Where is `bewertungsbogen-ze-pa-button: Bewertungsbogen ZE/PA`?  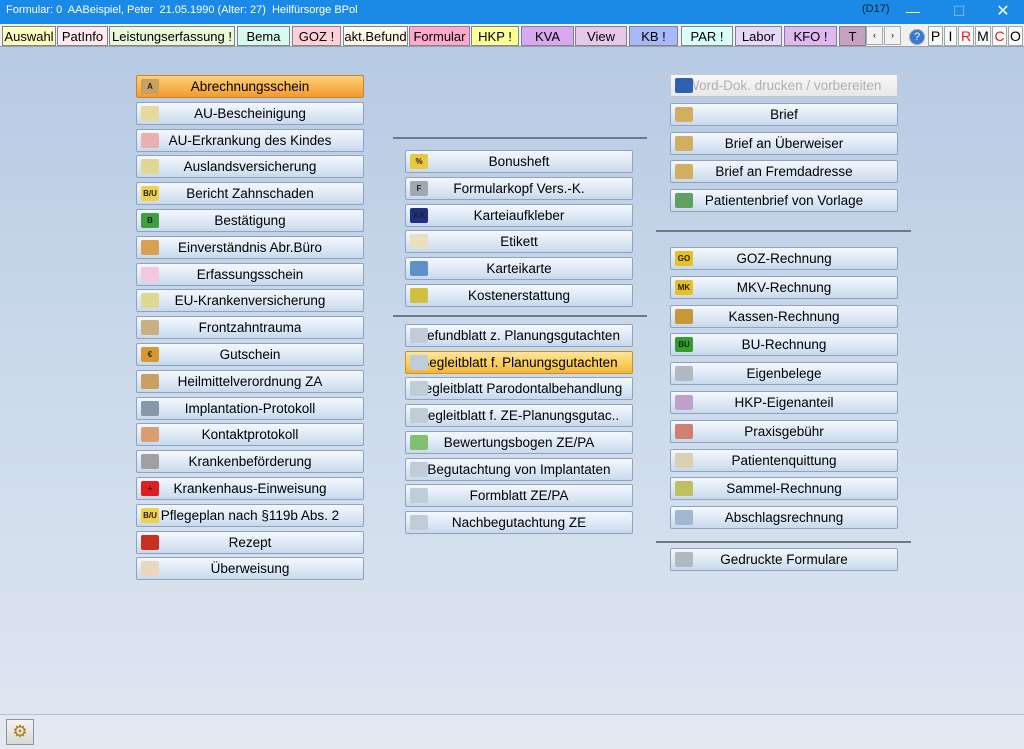
bewertungsbogen-ze-pa-button: Bewertungsbogen ZE/PA is located at coordinates (519, 442).